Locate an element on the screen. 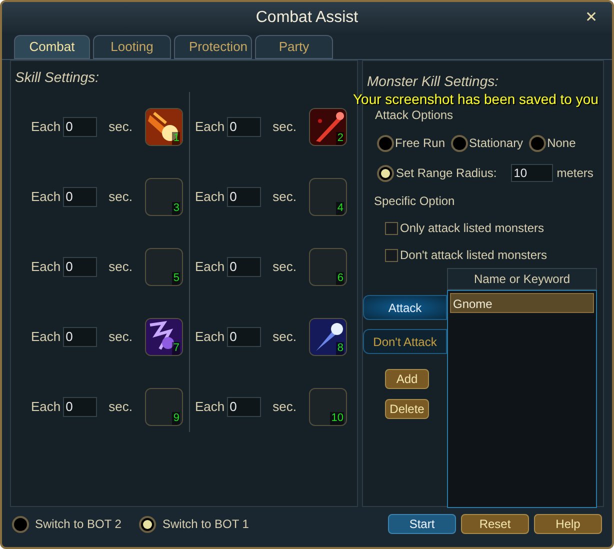 Image resolution: width=614 pixels, height=549 pixels. radio-label: Set Range Radius: is located at coordinates (446, 173).